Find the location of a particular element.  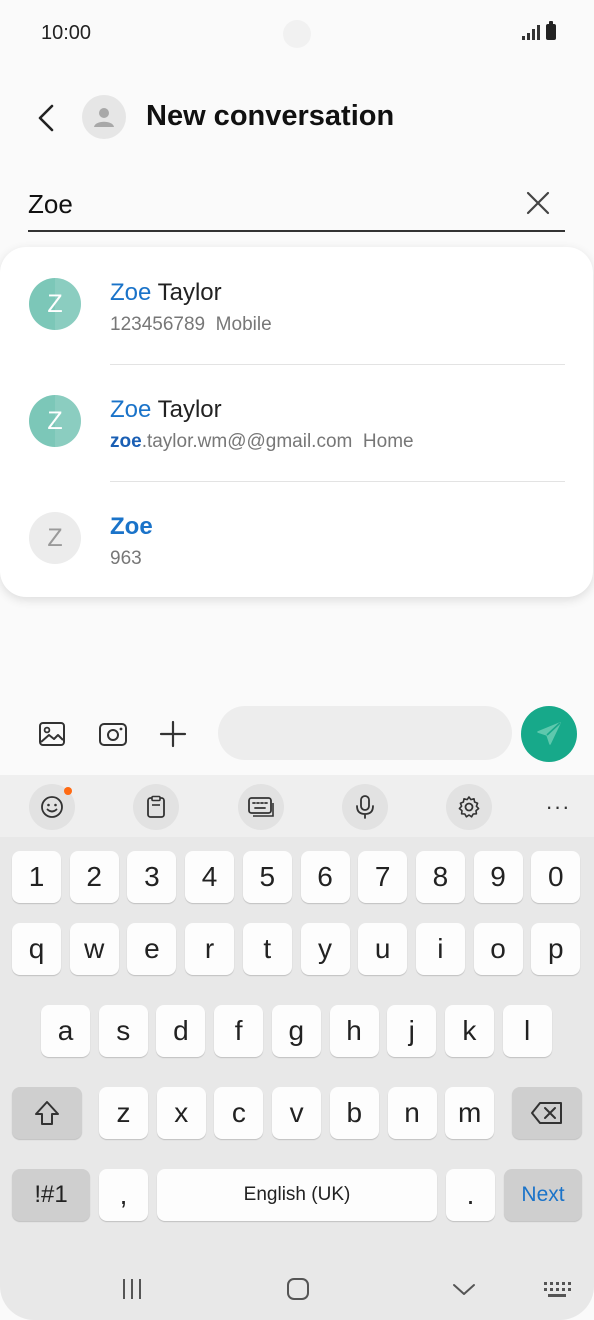

home-icon is located at coordinates (298, 1289).